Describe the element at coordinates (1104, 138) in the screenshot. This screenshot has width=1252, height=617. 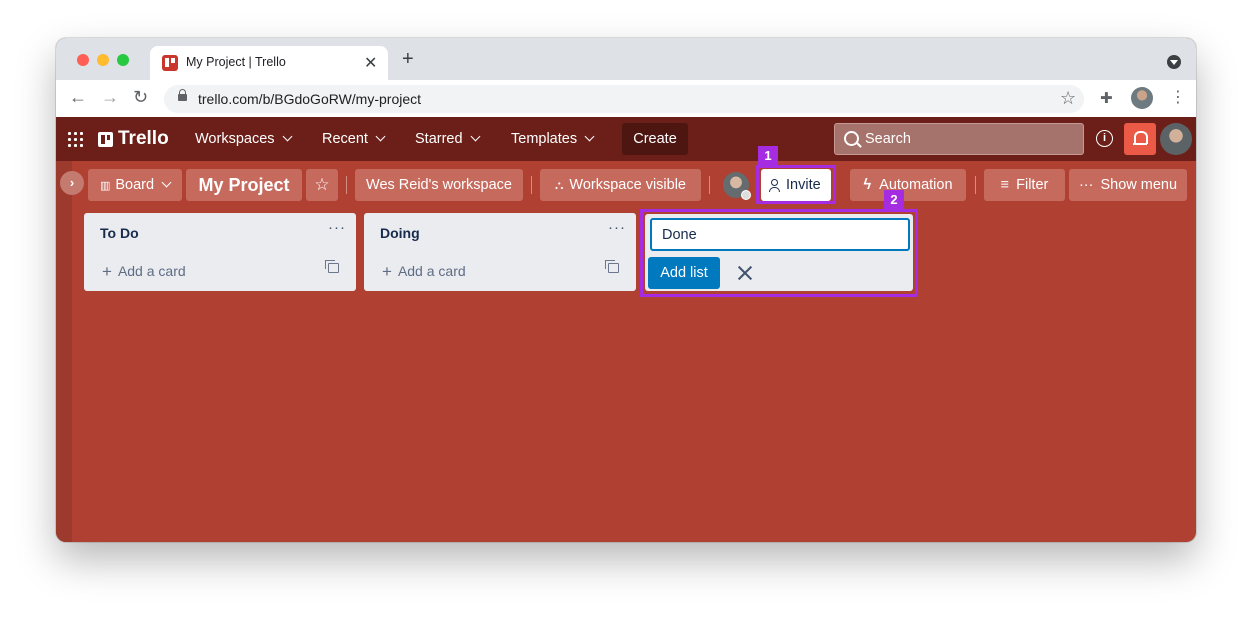
I see `info-icon: i` at that location.